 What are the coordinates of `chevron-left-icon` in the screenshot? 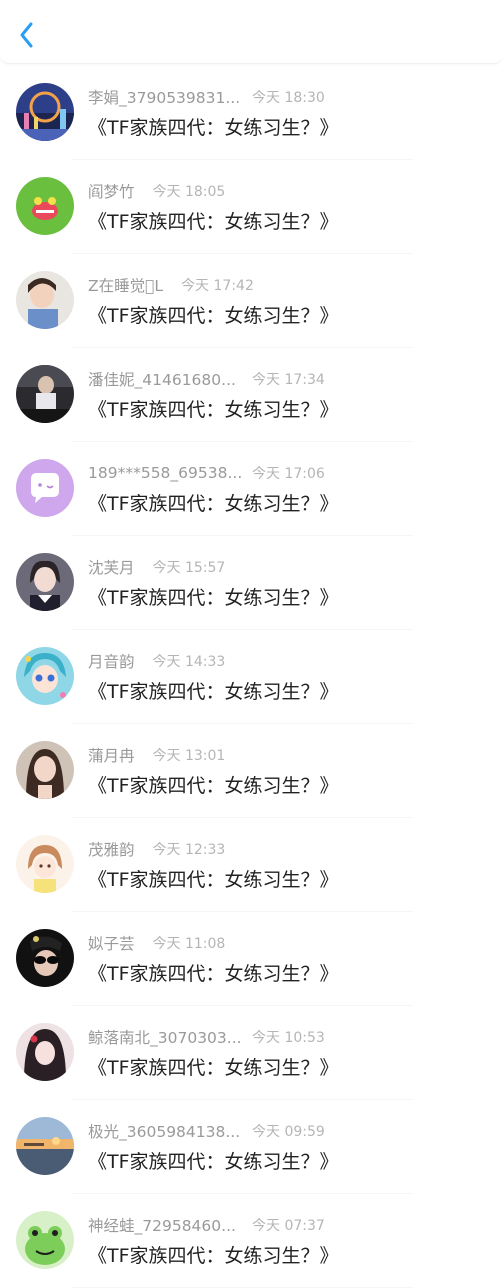 It's located at (26, 35).